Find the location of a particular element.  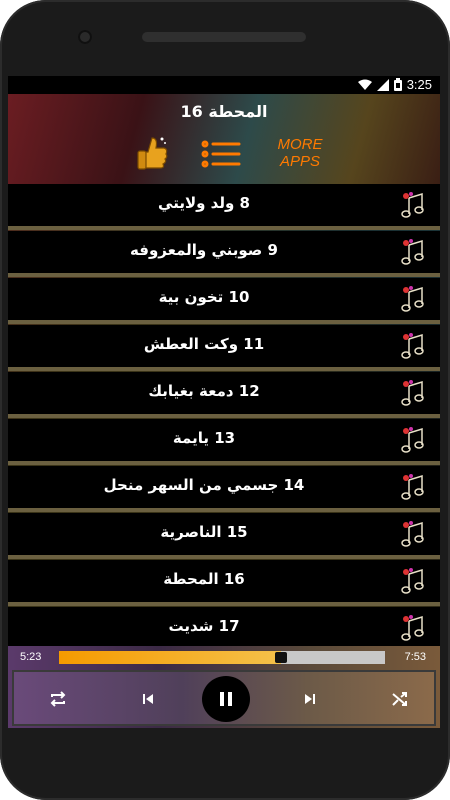

list-item: 12 دمعة بغيابك is located at coordinates (224, 395).